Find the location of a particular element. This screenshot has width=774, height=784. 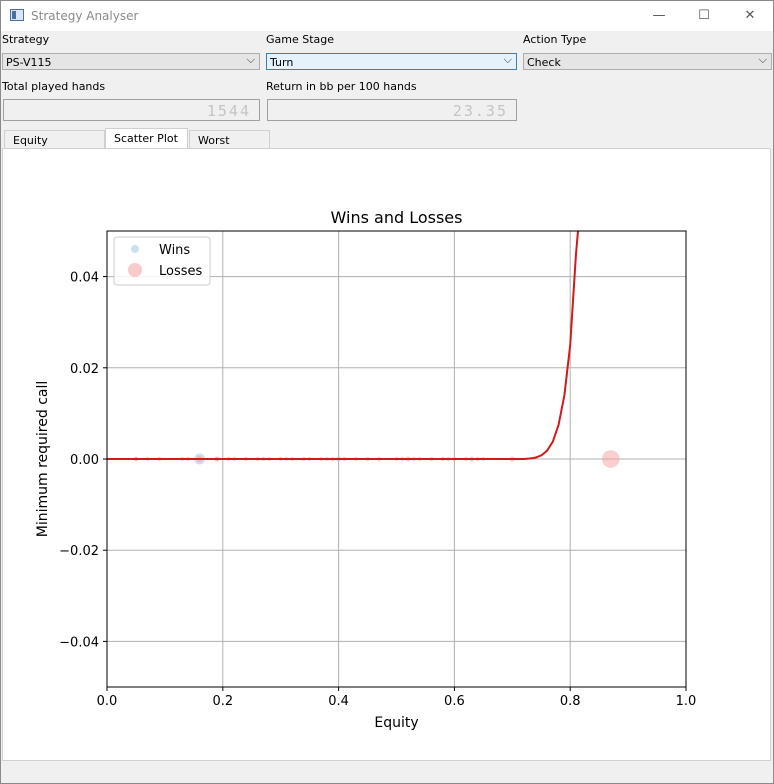

window-title: Strategy Analyser is located at coordinates (85, 16).